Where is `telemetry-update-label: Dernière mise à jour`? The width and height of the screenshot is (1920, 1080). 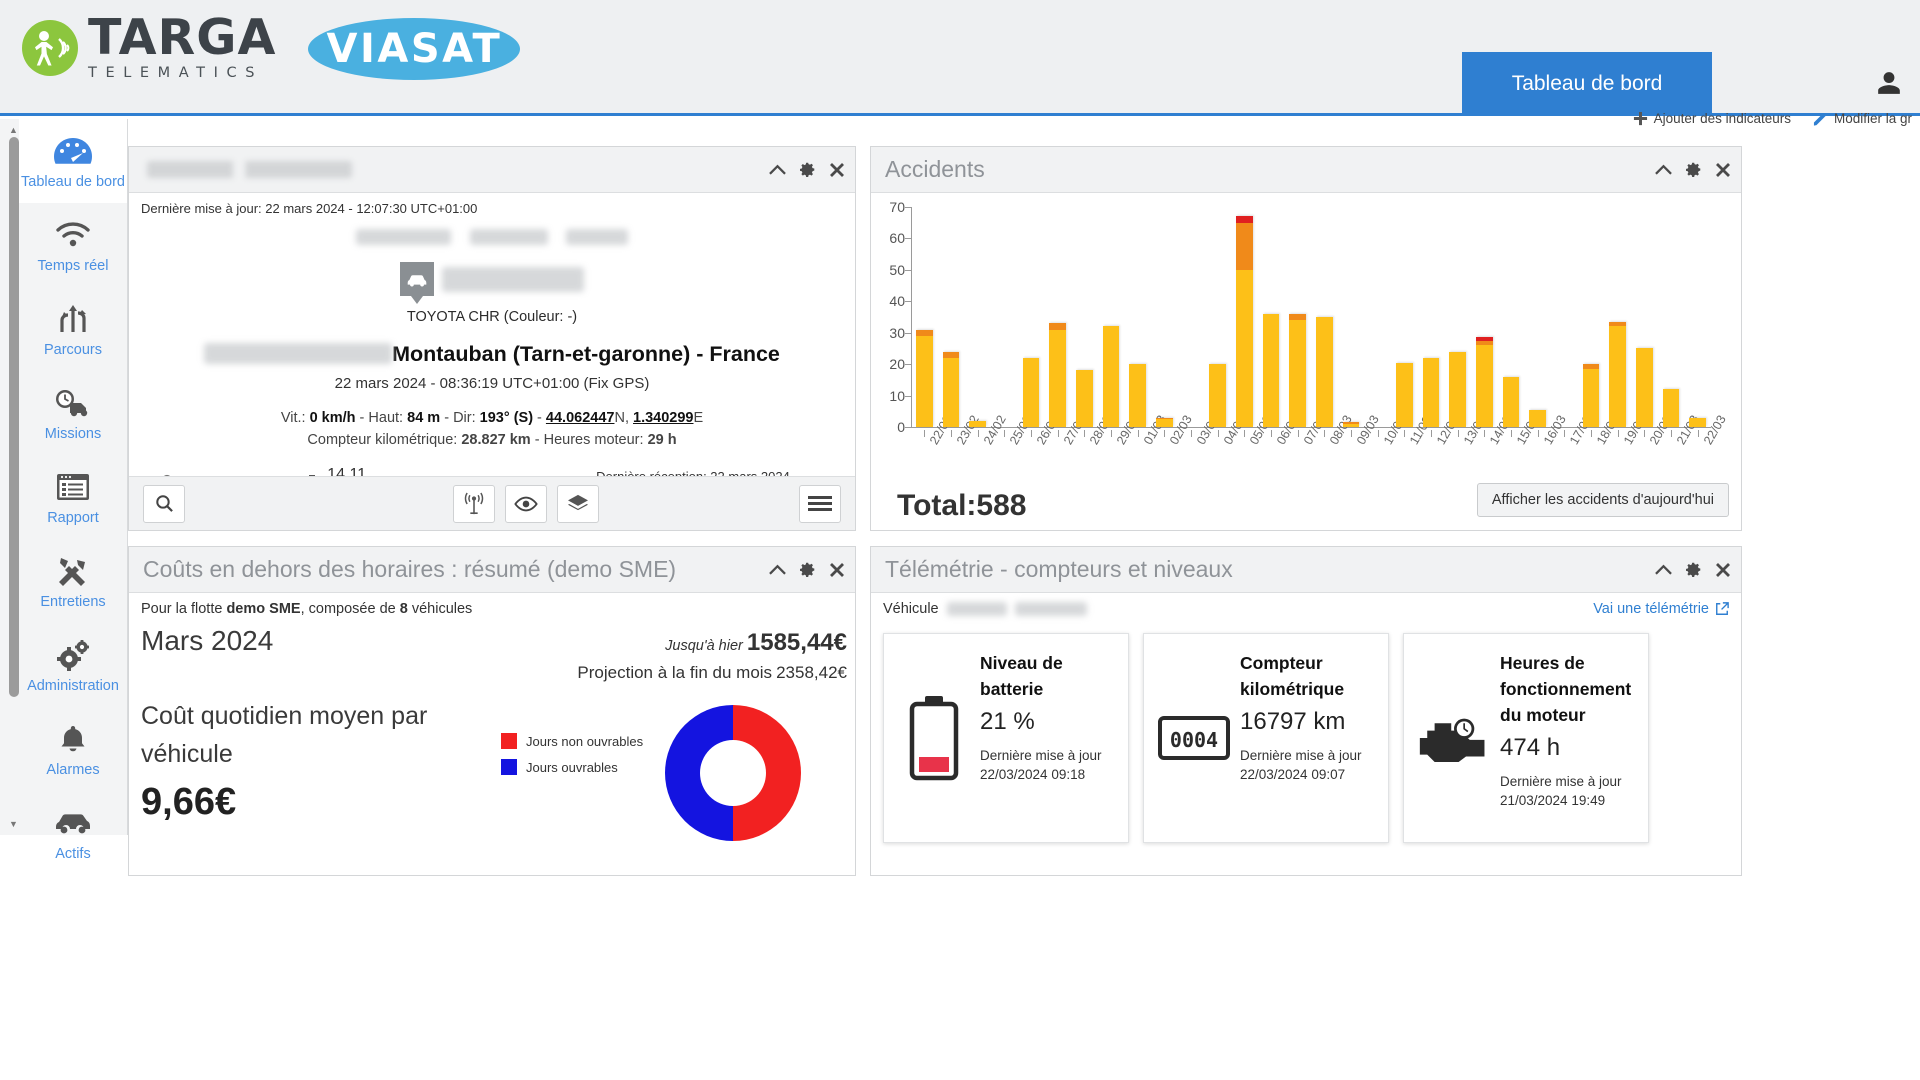 telemetry-update-label: Dernière mise à jour is located at coordinates (1041, 755).